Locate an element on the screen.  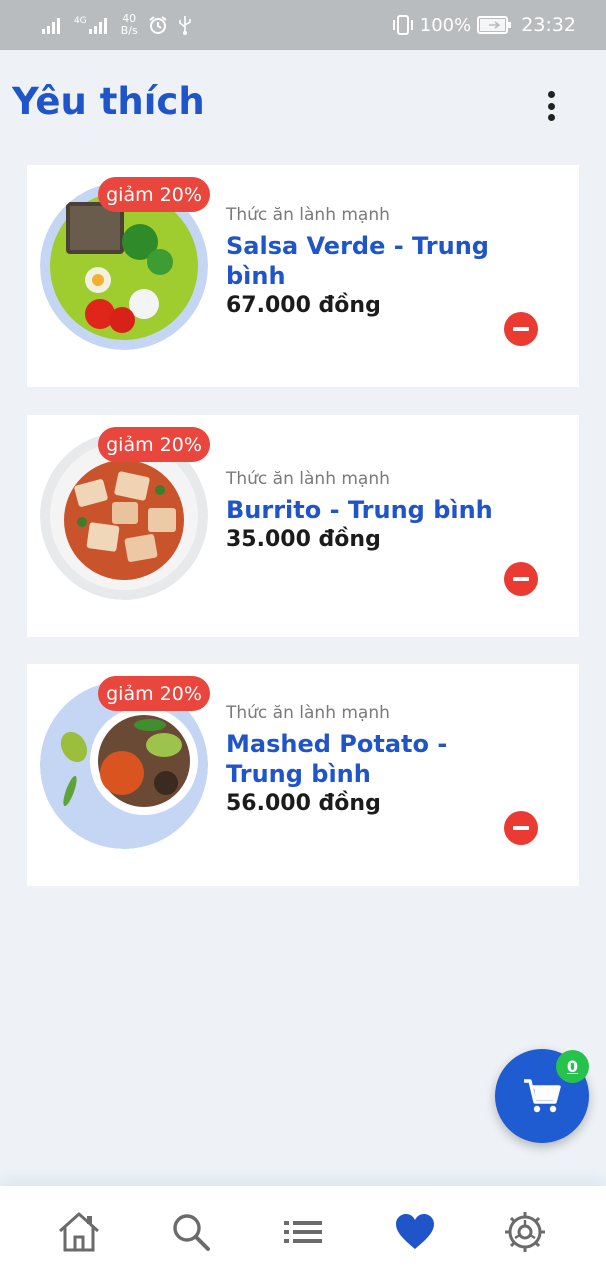
item-price: 67.000 đồng is located at coordinates (303, 305).